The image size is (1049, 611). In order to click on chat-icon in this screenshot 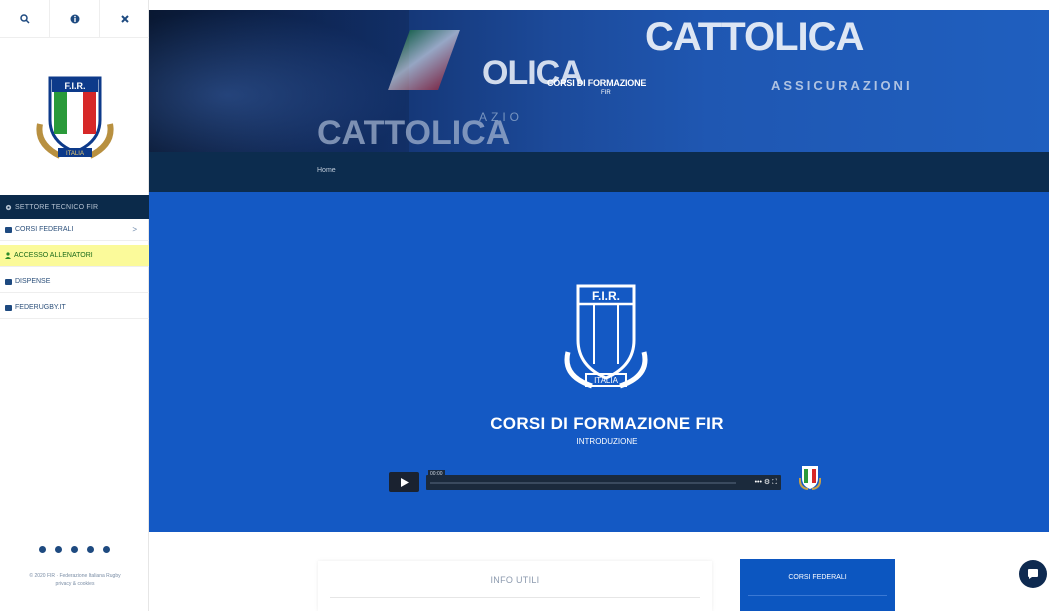, I will do `click(1033, 574)`.